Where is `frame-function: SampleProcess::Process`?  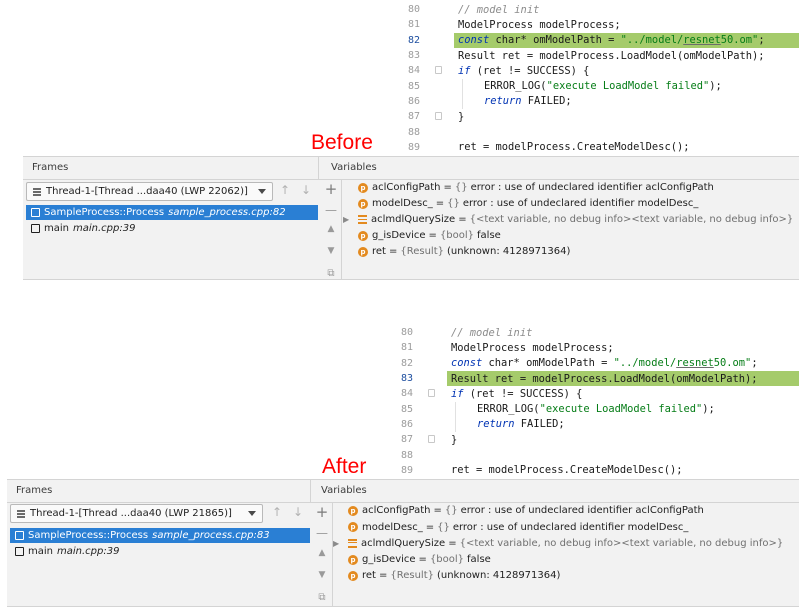
frame-function: SampleProcess::Process is located at coordinates (88, 535).